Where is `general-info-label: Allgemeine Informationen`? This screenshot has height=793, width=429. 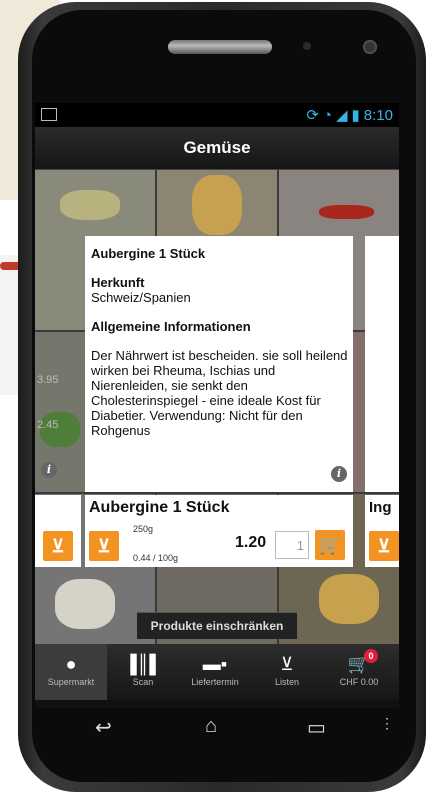
general-info-label: Allgemeine Informationen is located at coordinates (171, 326).